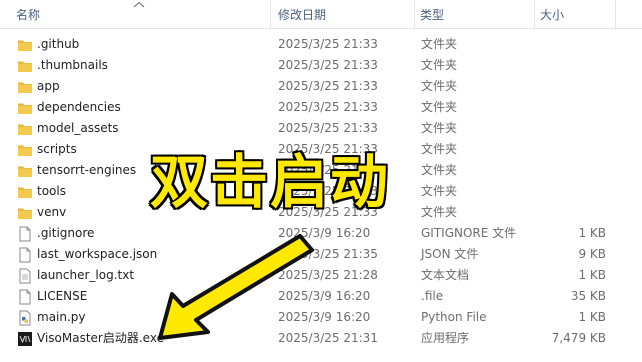 The height and width of the screenshot is (362, 642). I want to click on column-header-size: 大小, so click(585, 14).